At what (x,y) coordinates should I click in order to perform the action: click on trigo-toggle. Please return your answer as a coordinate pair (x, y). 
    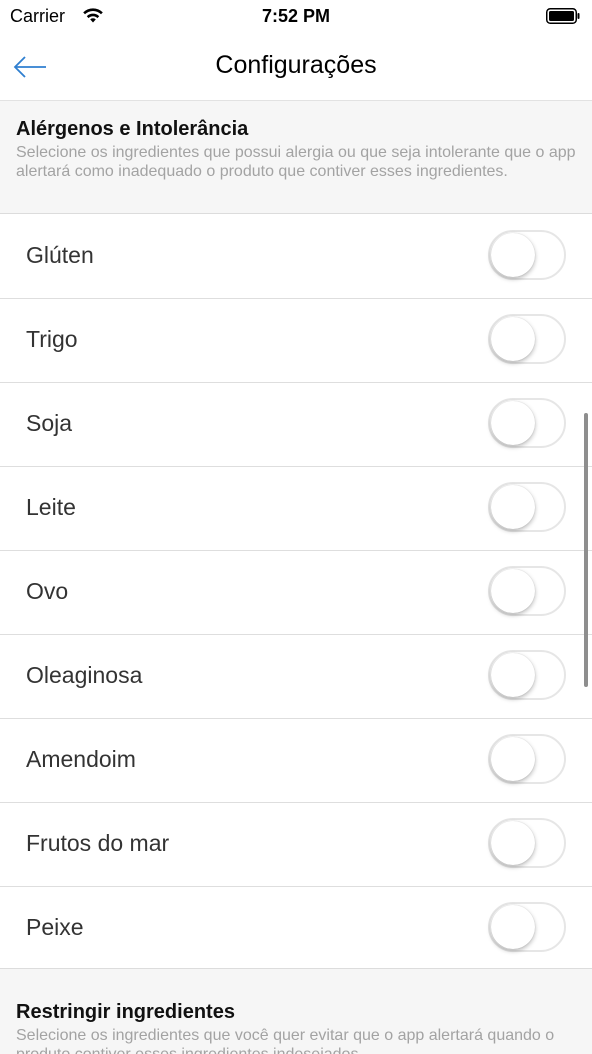
    Looking at the image, I should click on (527, 339).